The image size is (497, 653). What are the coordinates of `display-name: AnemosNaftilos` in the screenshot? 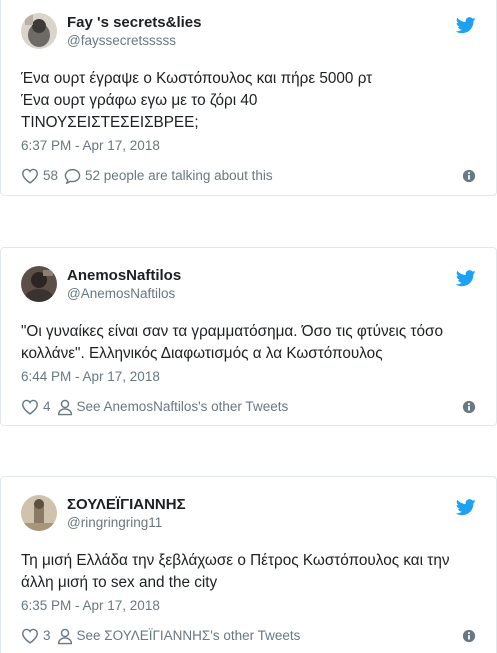 It's located at (124, 276).